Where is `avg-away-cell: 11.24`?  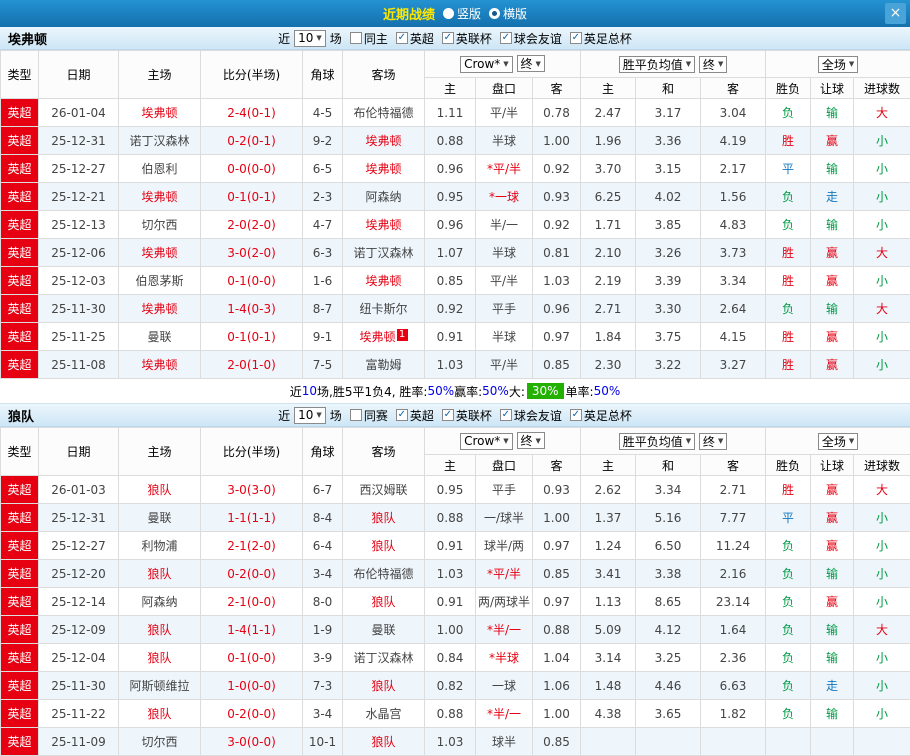 avg-away-cell: 11.24 is located at coordinates (733, 546).